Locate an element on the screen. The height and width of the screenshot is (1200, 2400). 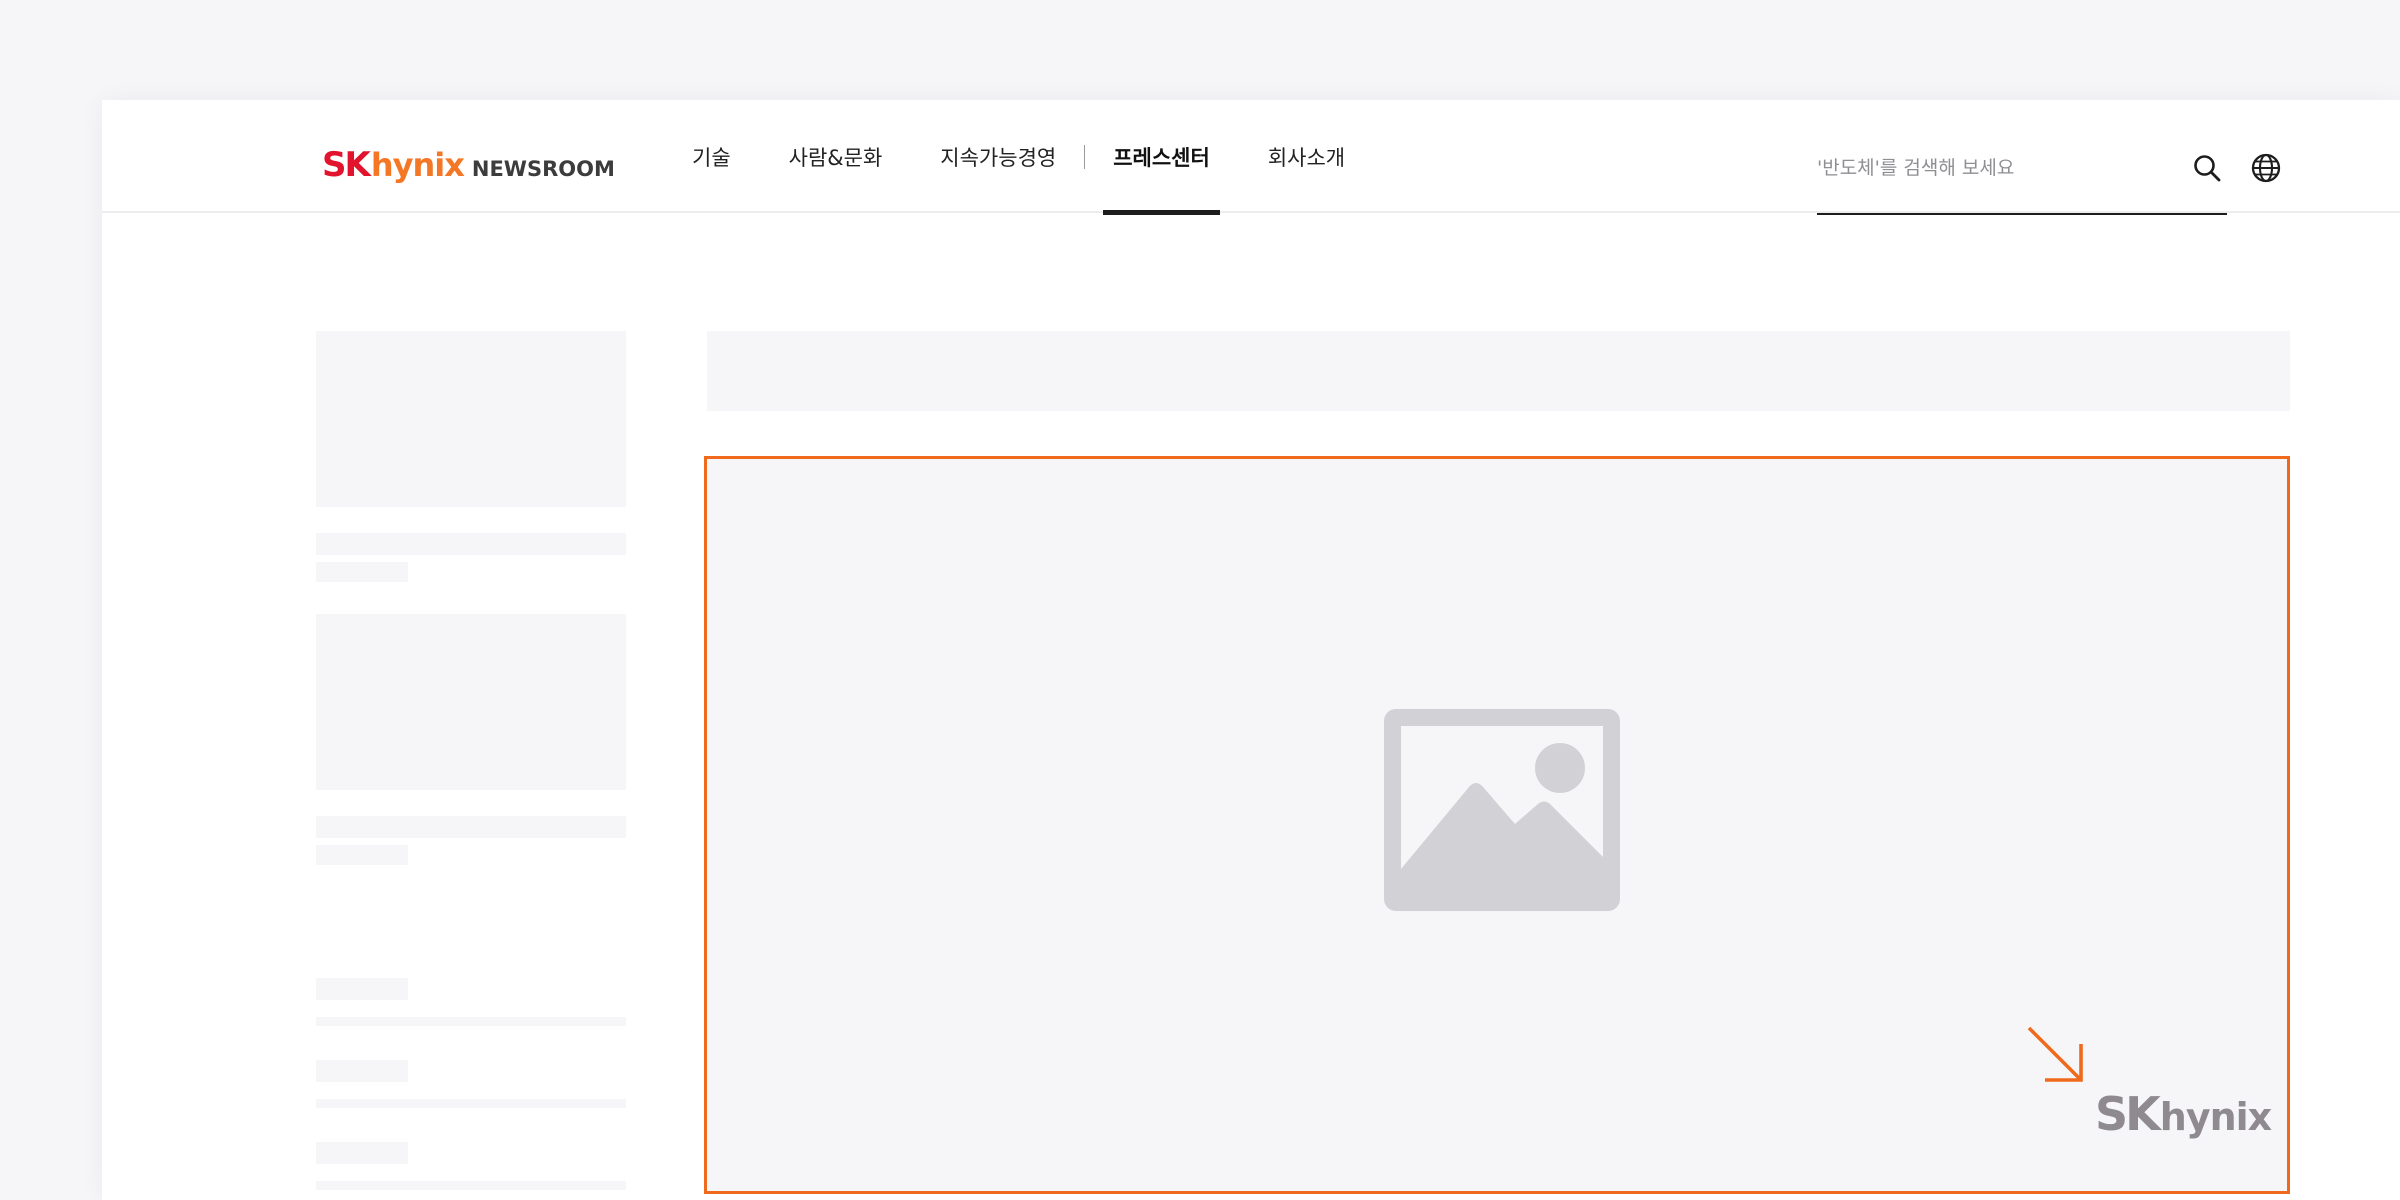
logo-hynix: hynix is located at coordinates (417, 165).